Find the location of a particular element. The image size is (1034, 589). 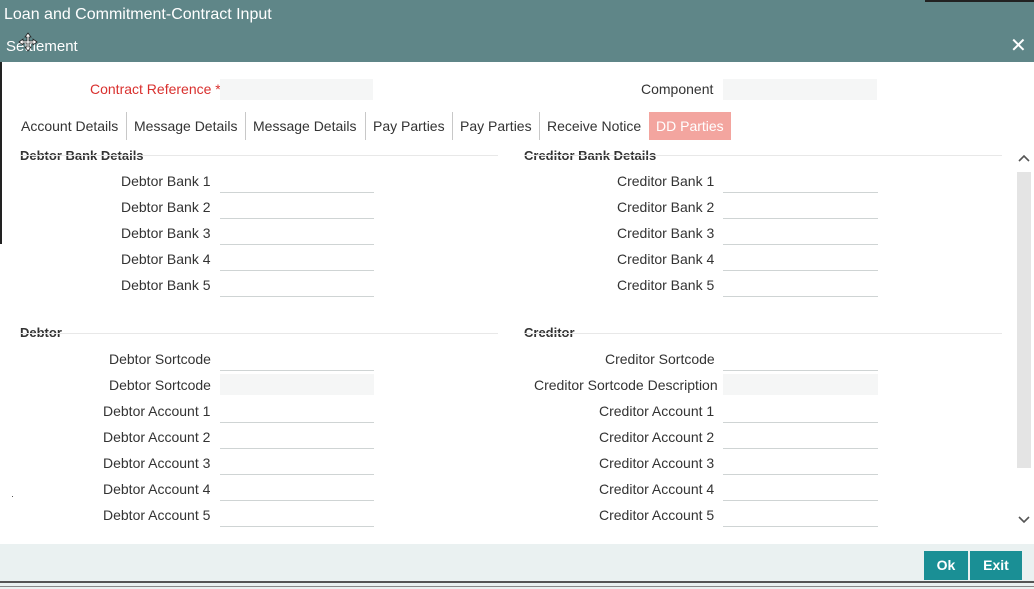

creditor-account-5-label: Creditor Account 5 is located at coordinates (657, 515).